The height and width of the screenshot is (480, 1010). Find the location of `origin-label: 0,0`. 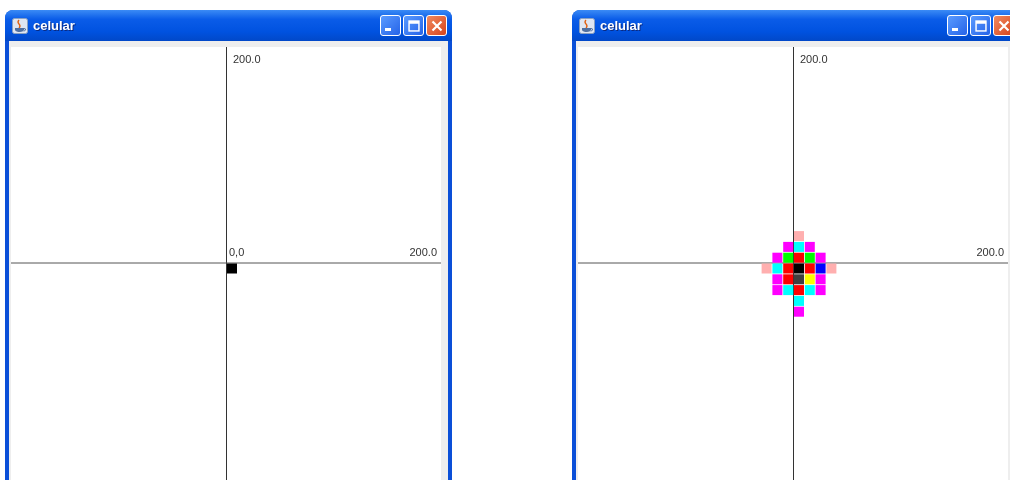

origin-label: 0,0 is located at coordinates (237, 252).